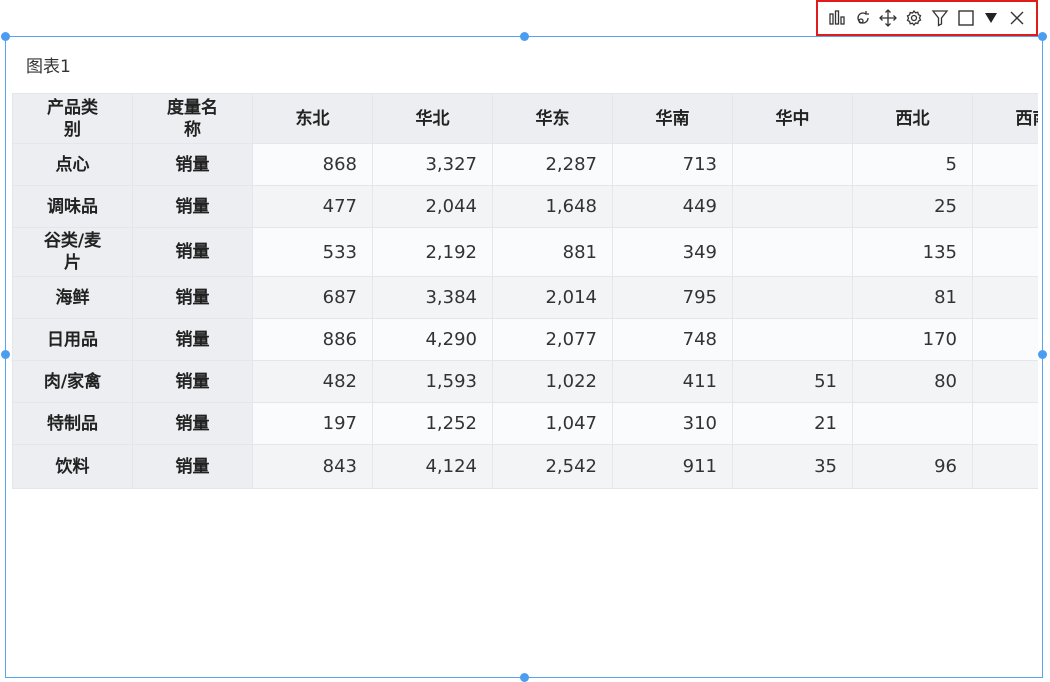 This screenshot has height=682, width=1050. I want to click on value-cell: 2,044, so click(432, 206).